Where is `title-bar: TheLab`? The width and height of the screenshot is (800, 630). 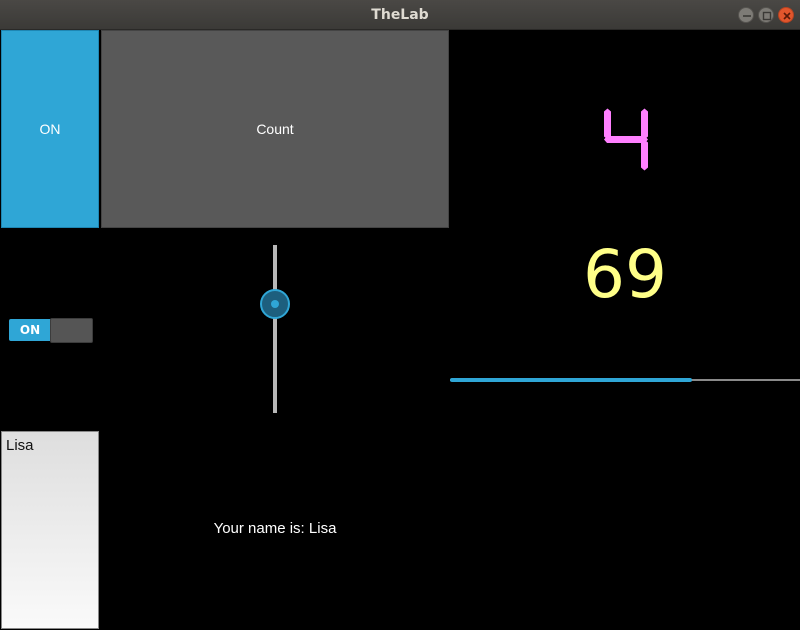
title-bar: TheLab is located at coordinates (400, 15).